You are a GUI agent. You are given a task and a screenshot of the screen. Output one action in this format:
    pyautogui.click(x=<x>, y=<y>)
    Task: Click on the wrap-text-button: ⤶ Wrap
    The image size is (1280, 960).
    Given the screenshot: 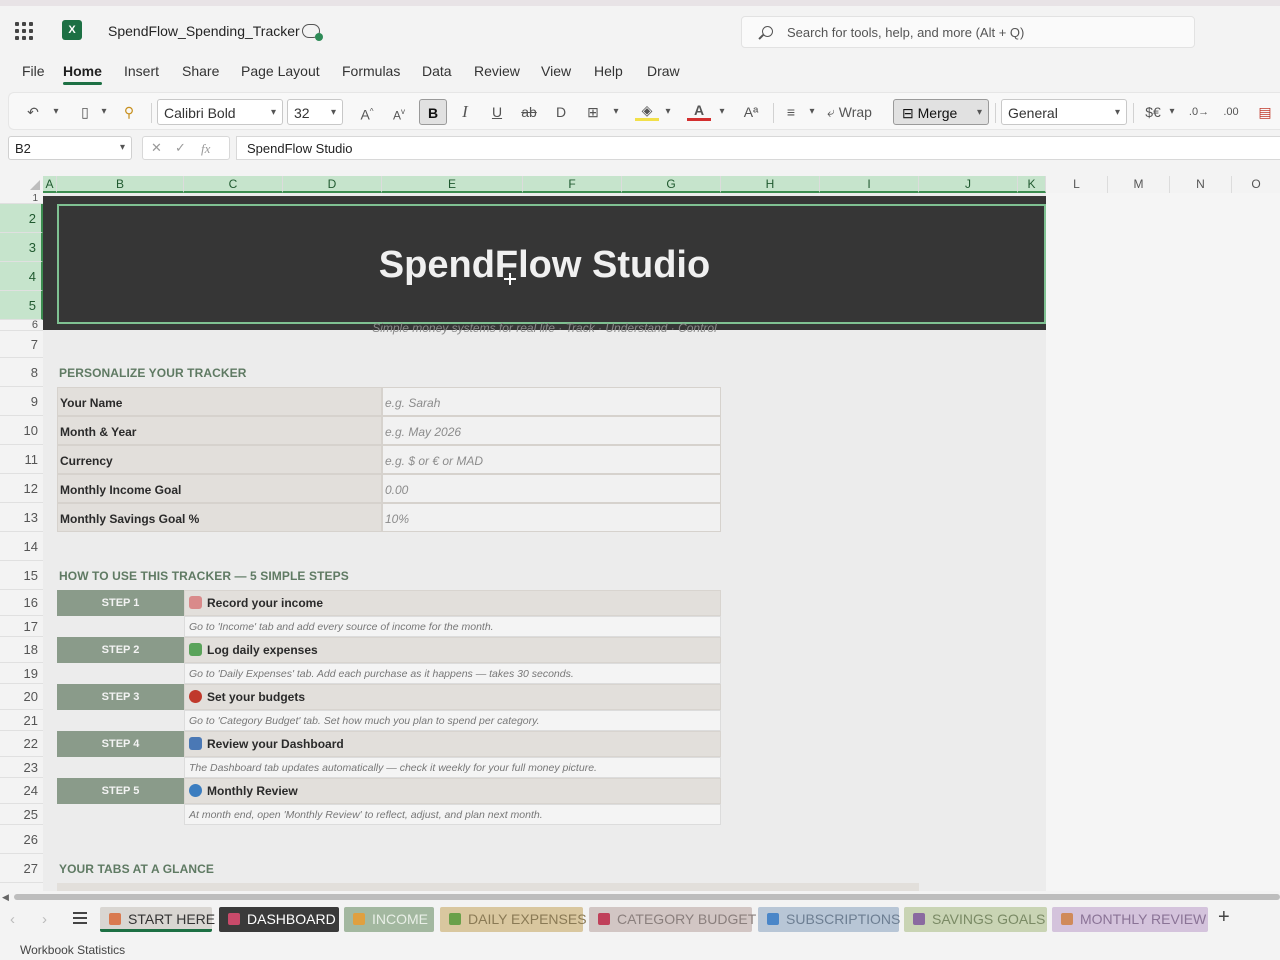 What is the action you would take?
    pyautogui.click(x=858, y=112)
    